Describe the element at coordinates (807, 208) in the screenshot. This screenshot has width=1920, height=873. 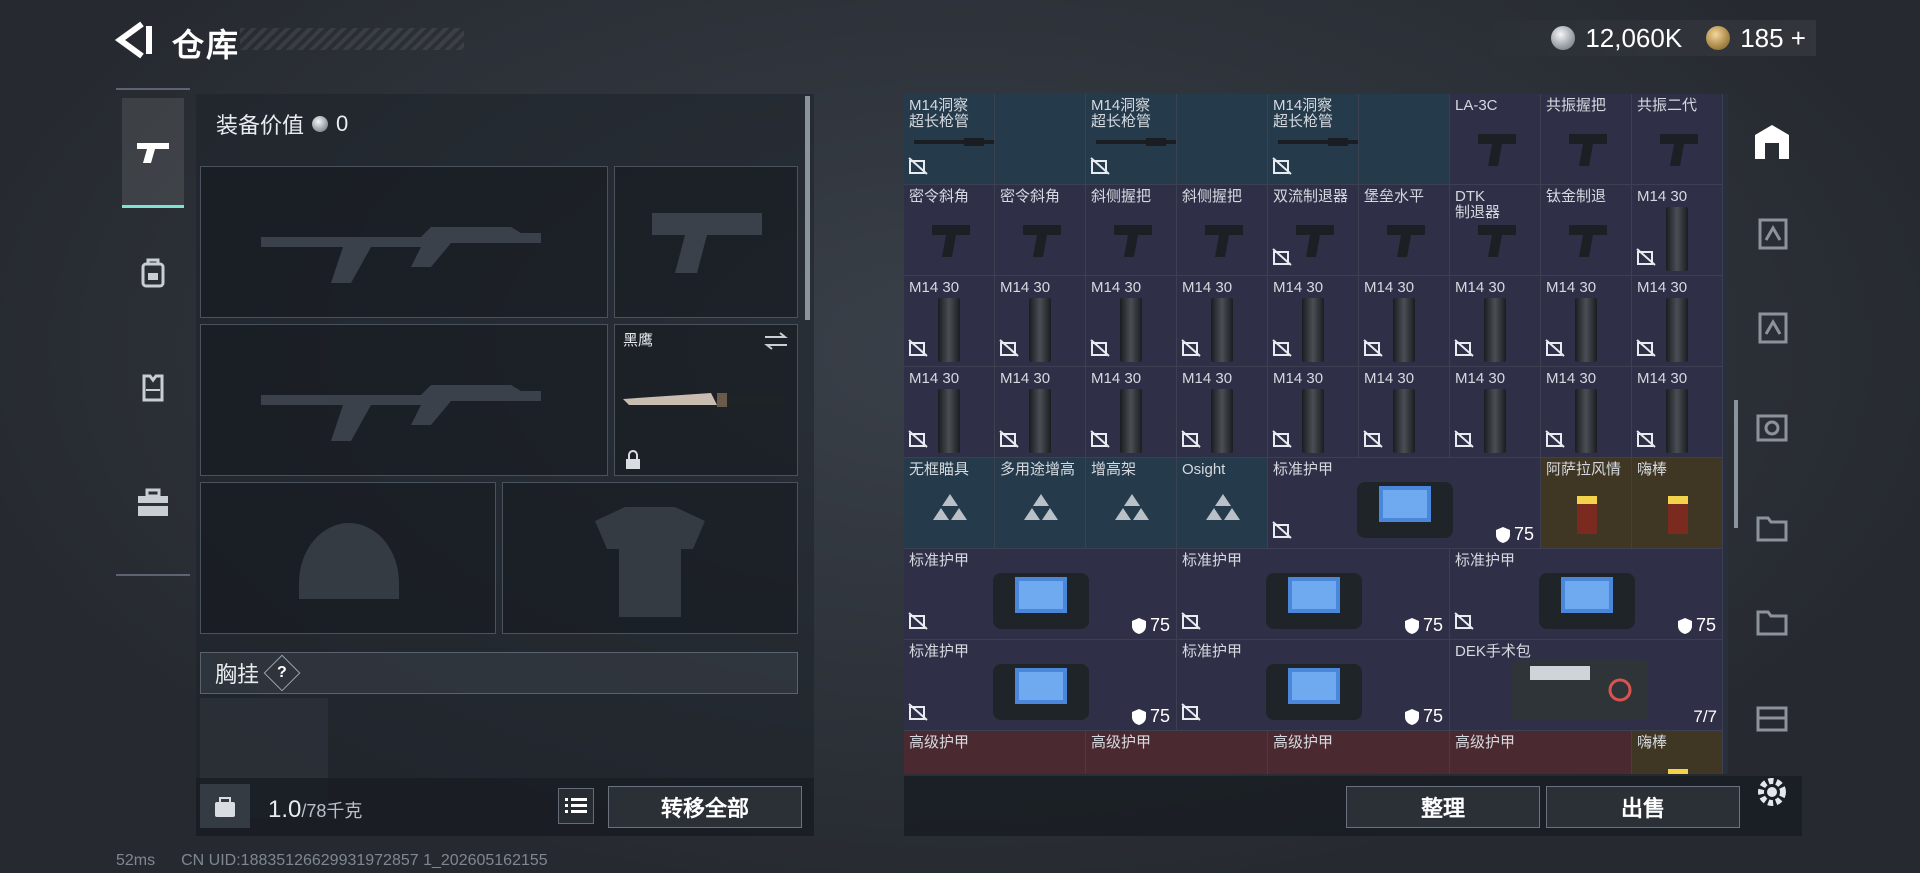
I see `equipment-scrollbar` at that location.